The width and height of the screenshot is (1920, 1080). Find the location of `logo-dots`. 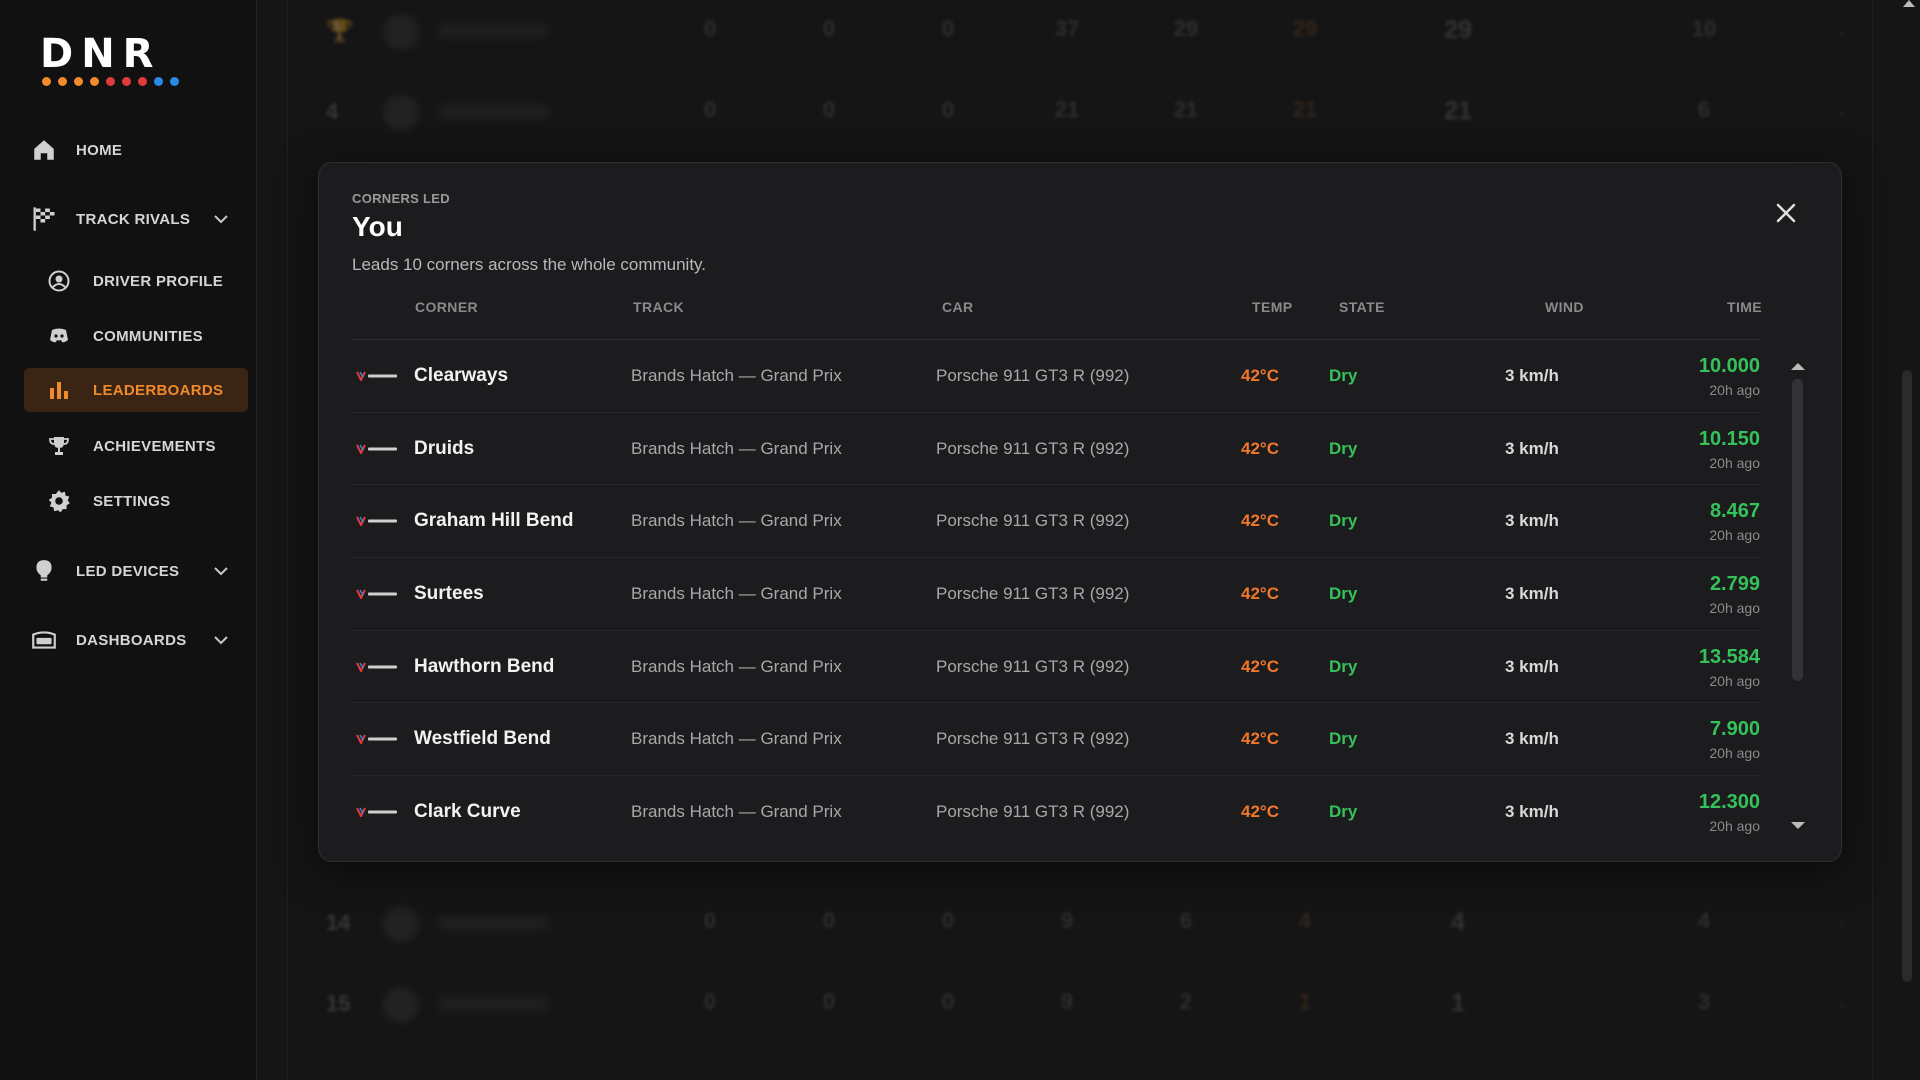

logo-dots is located at coordinates (128, 81).